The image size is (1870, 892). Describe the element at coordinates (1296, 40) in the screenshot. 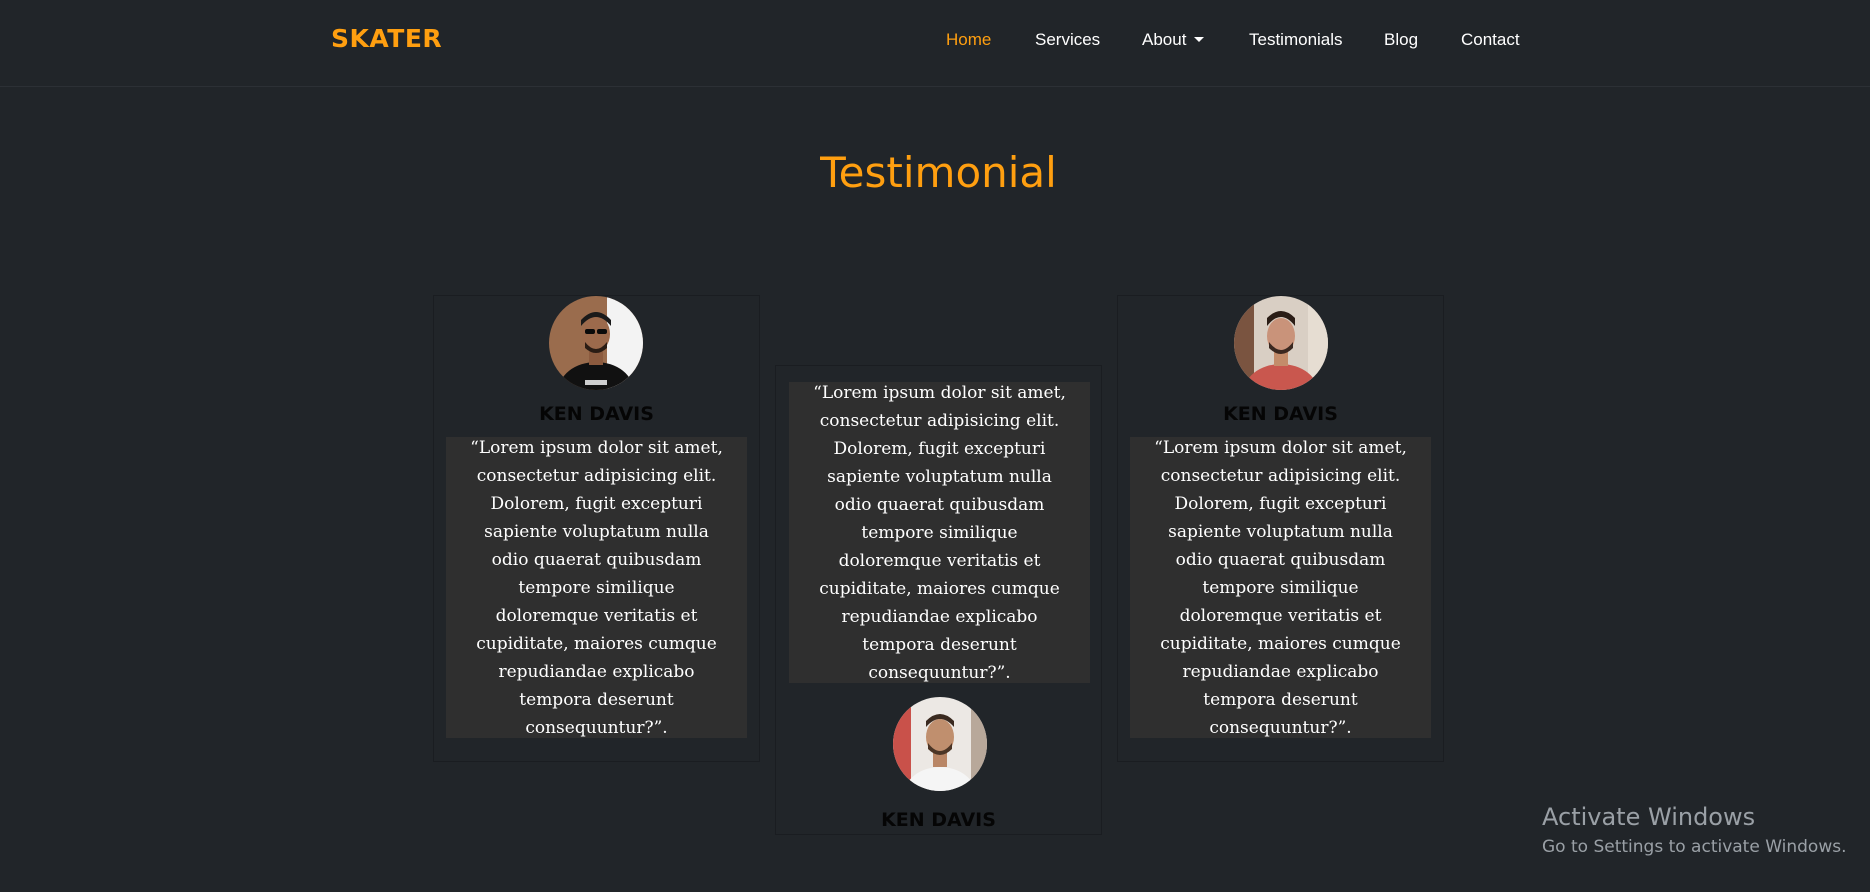

I see `nav-link-testimonials: Testimonials` at that location.